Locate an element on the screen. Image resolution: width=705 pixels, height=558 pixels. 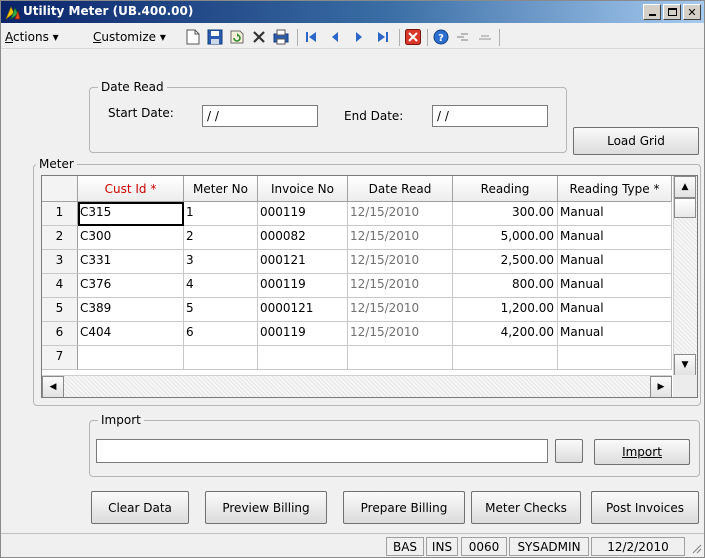
reading-cell: 4,200.00 is located at coordinates (505, 334).